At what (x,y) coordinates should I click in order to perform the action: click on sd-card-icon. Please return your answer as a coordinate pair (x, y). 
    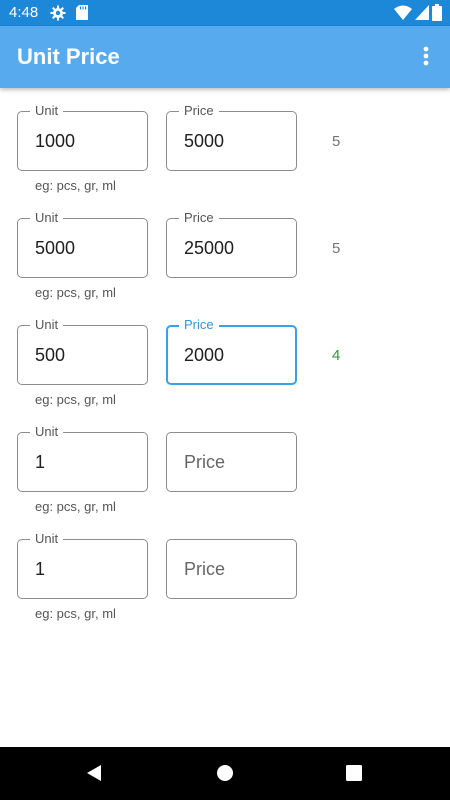
    Looking at the image, I should click on (82, 12).